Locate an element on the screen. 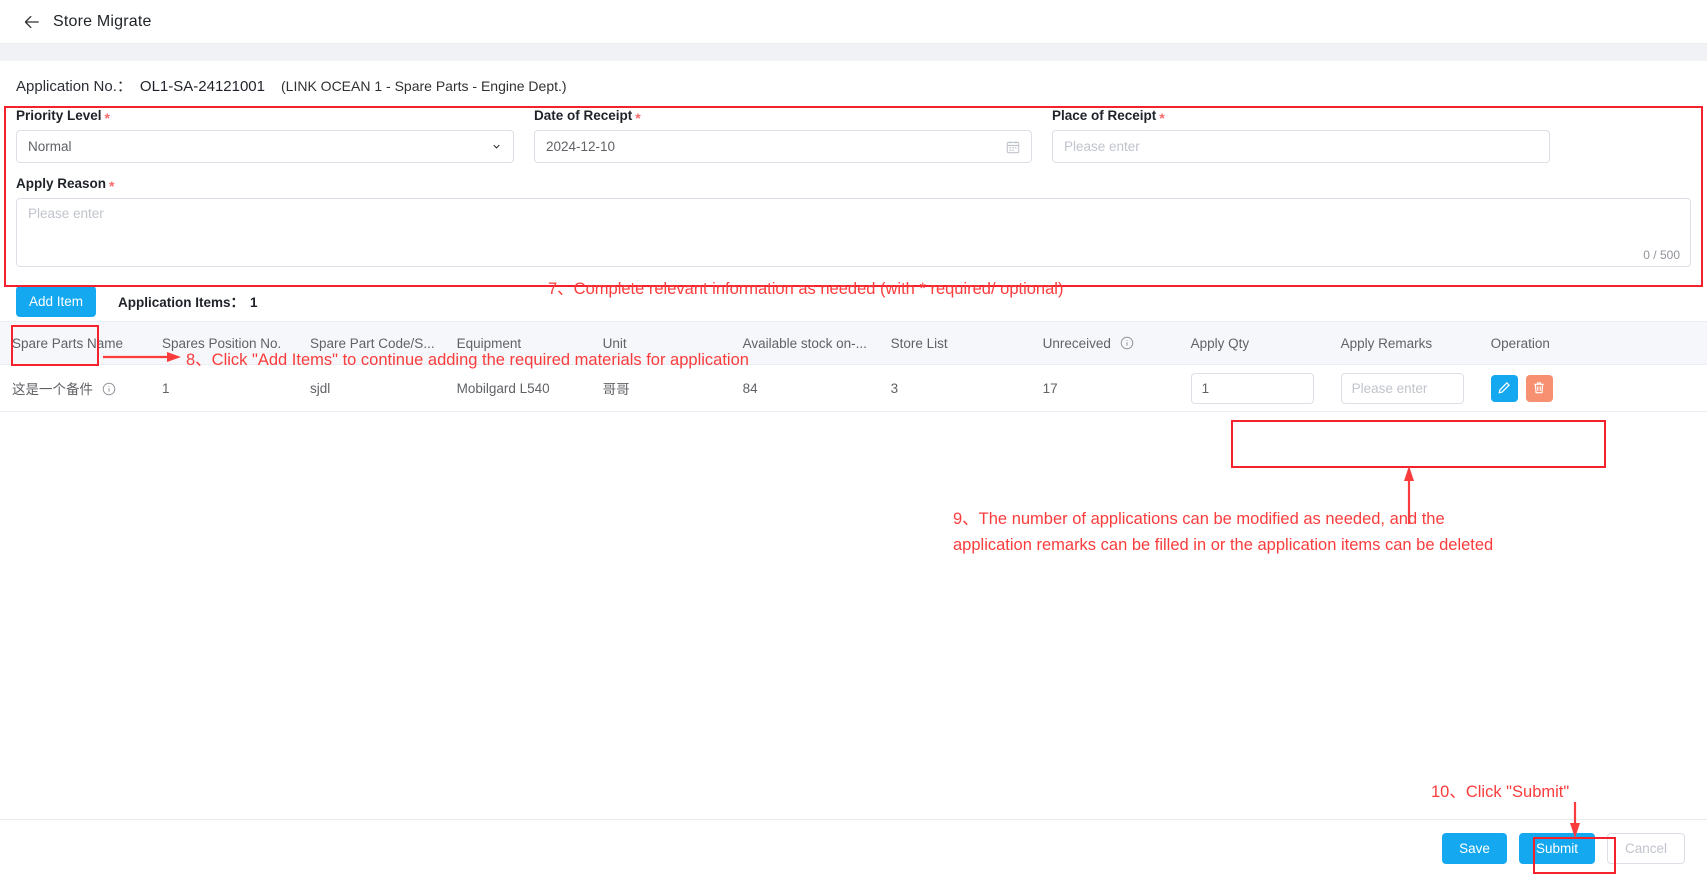 Image resolution: width=1707 pixels, height=877 pixels. calendar-icon is located at coordinates (1013, 146).